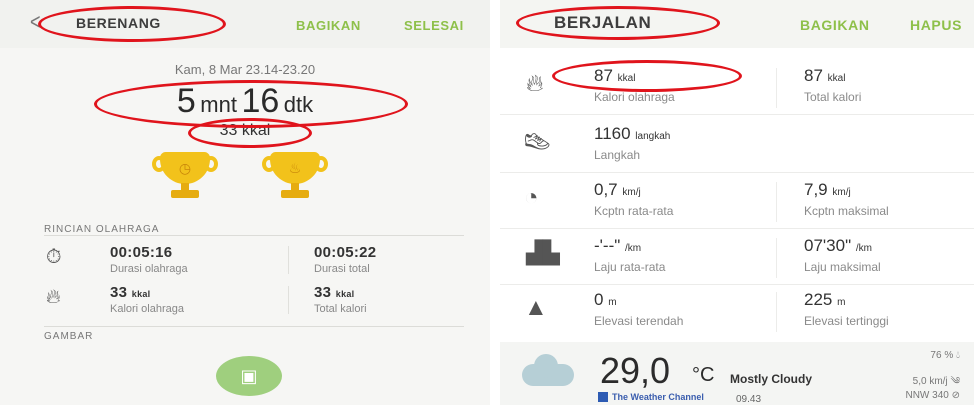 The height and width of the screenshot is (405, 974). What do you see at coordinates (617, 189) in the screenshot?
I see `avg-speed-value: 0,7 km/j` at bounding box center [617, 189].